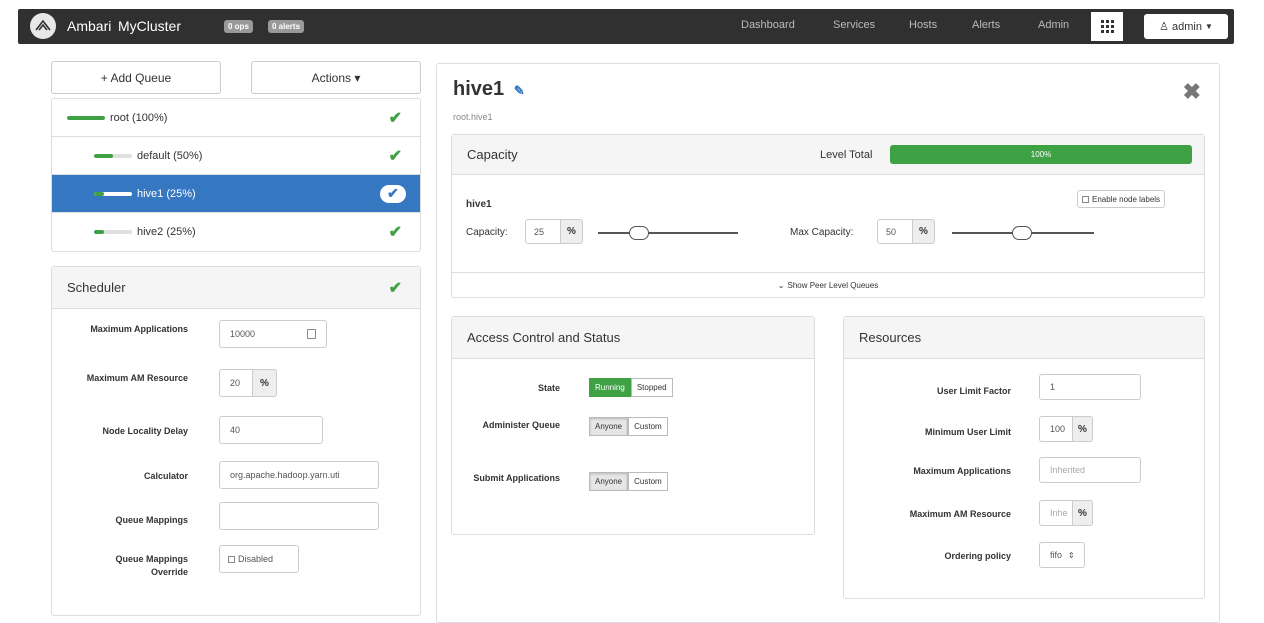 The height and width of the screenshot is (623, 1264). I want to click on stopped-option: Stopped, so click(651, 387).